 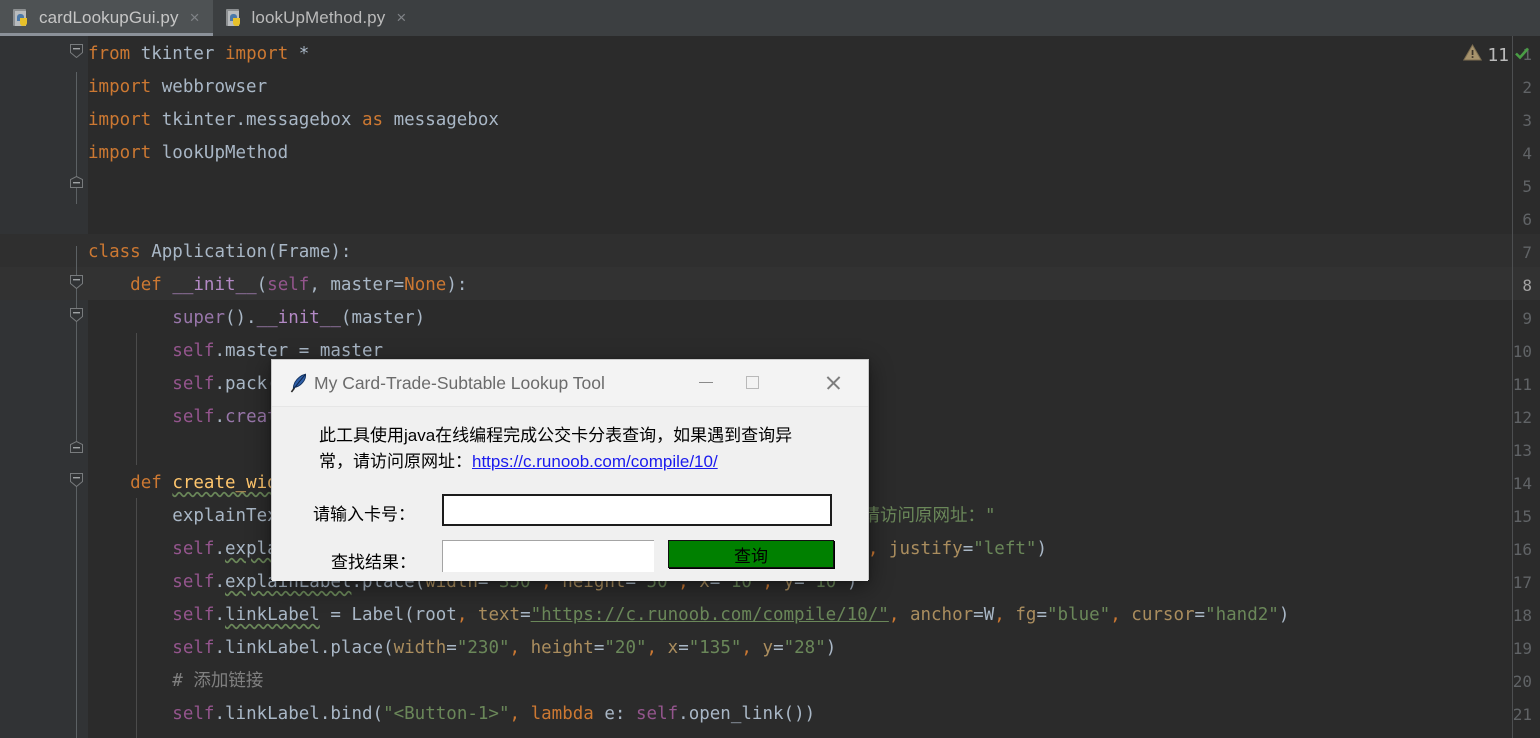 What do you see at coordinates (1522, 549) in the screenshot?
I see `line-number: 16` at bounding box center [1522, 549].